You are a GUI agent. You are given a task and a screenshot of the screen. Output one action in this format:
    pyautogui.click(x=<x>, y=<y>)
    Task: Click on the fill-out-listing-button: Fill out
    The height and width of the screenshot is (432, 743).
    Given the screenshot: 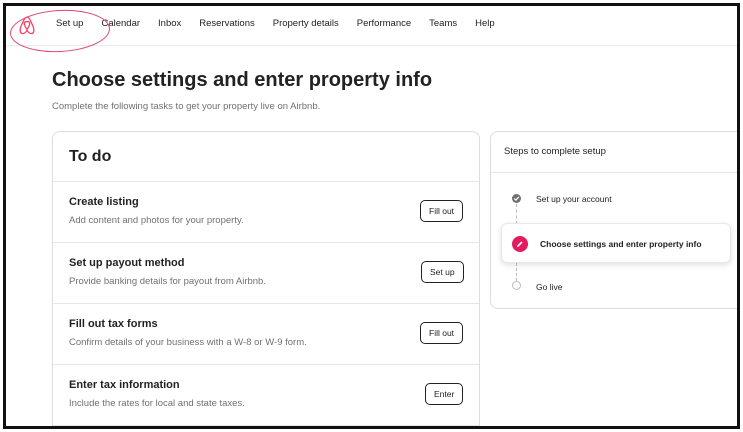 What is the action you would take?
    pyautogui.click(x=442, y=211)
    